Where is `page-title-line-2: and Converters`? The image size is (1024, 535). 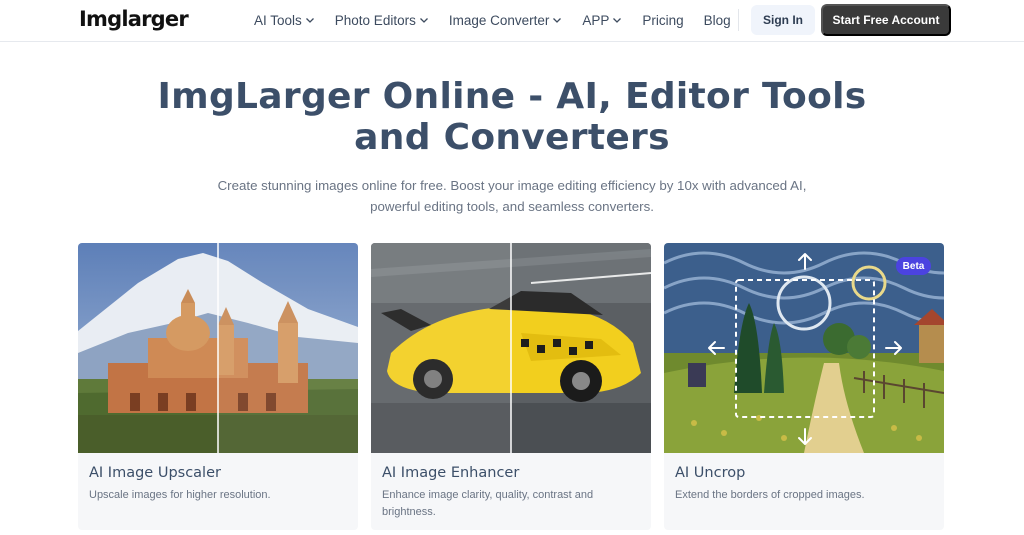
page-title-line-2: and Converters is located at coordinates (512, 137).